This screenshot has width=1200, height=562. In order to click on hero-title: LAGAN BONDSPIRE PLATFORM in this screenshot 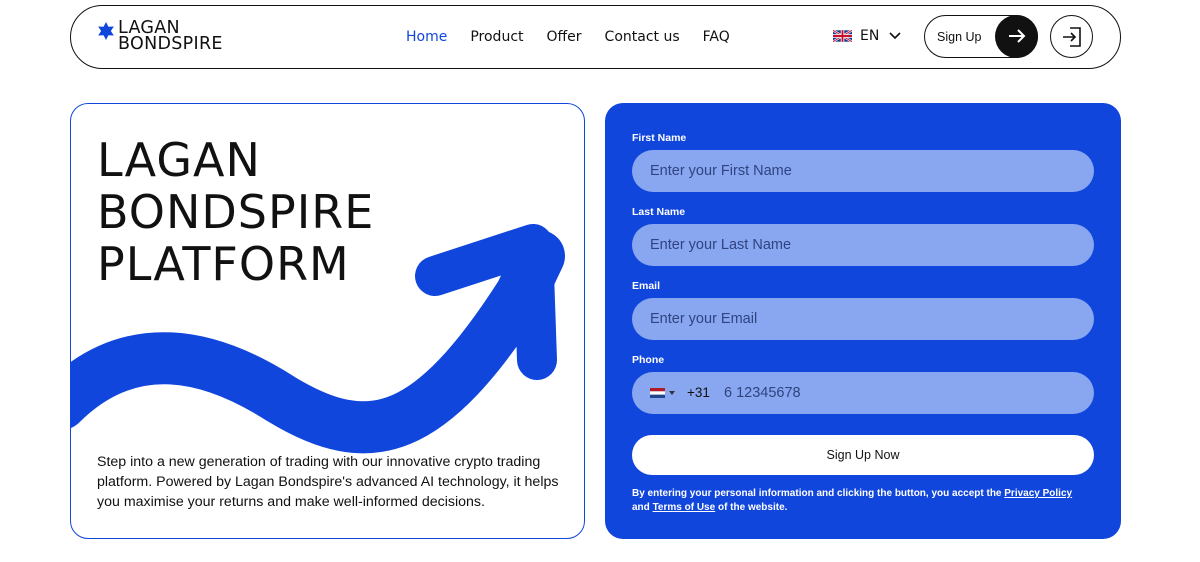, I will do `click(235, 212)`.